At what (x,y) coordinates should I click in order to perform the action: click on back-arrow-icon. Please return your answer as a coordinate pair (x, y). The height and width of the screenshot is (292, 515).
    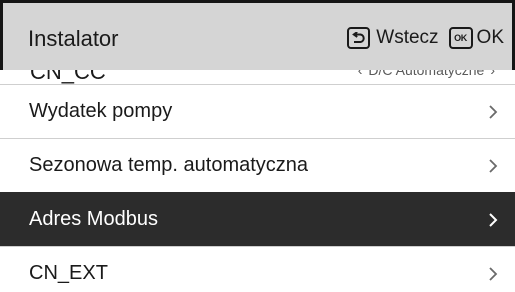
    Looking at the image, I should click on (359, 38).